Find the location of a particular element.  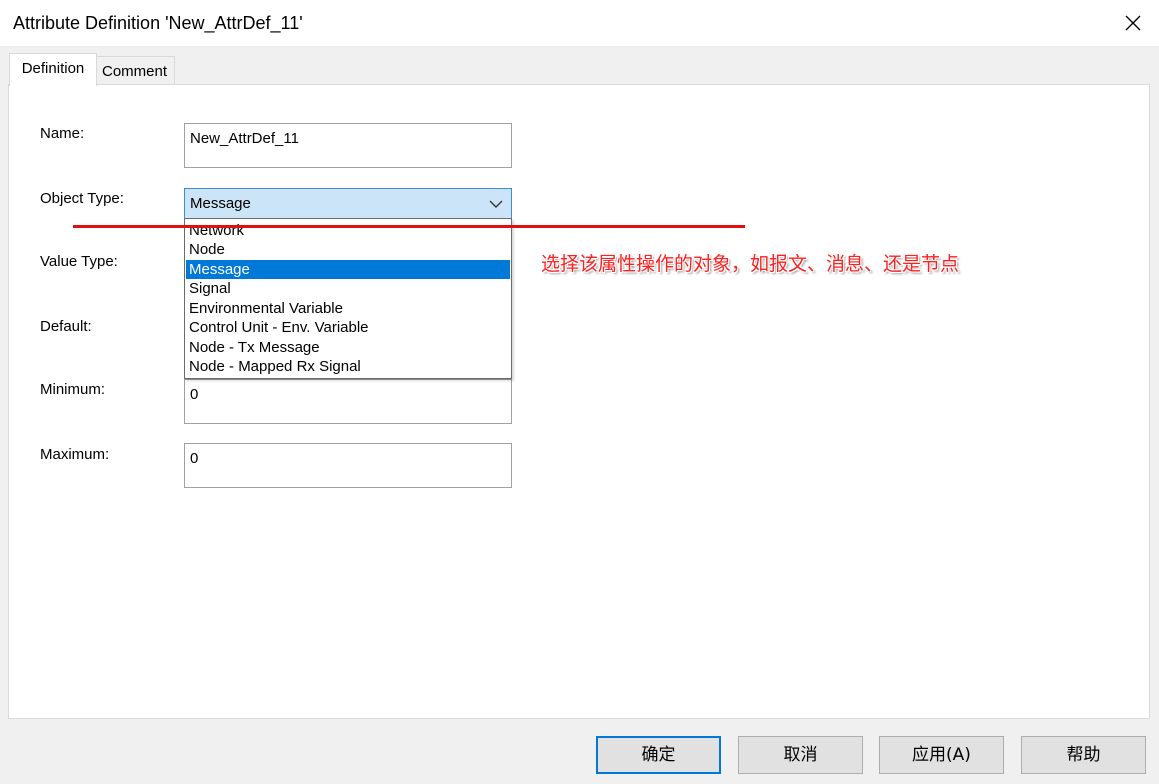

apply-button: 应用(A) is located at coordinates (941, 755).